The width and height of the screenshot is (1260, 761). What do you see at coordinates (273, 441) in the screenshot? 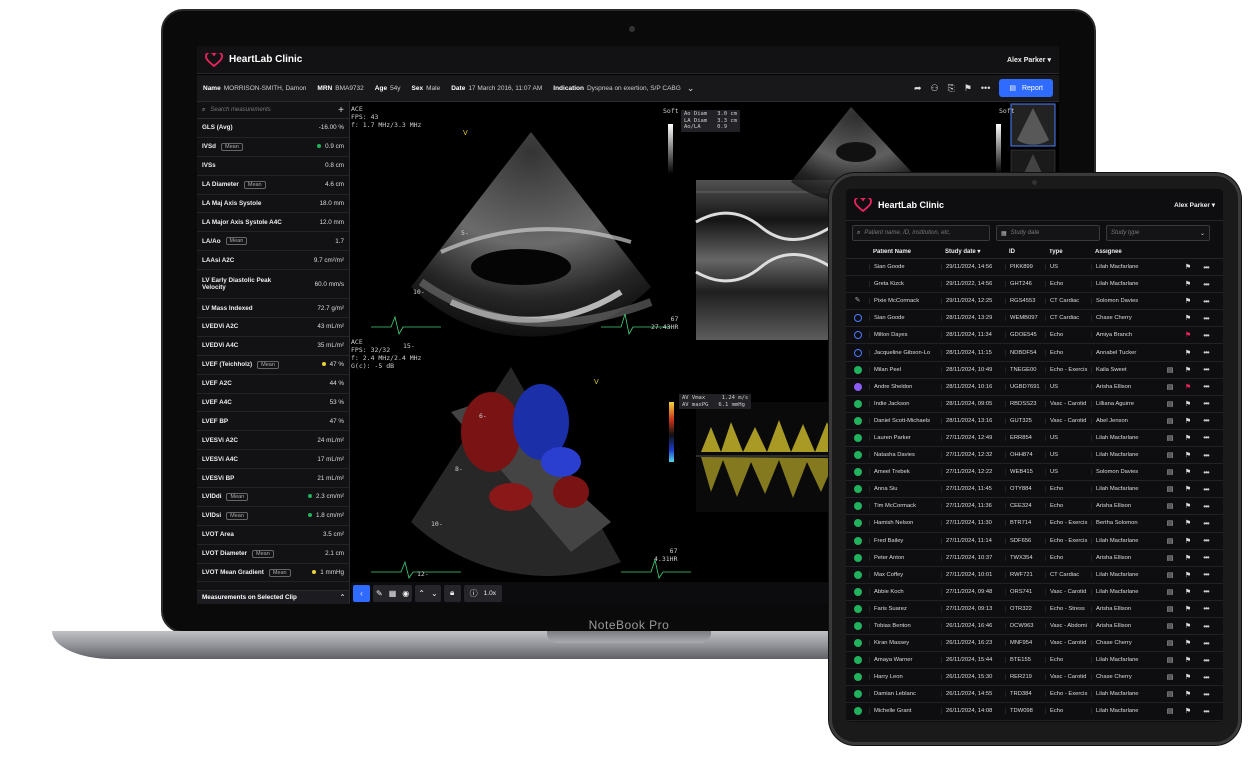
I see `measurement-row: LVESVi A2C 24 mL/m²` at bounding box center [273, 441].